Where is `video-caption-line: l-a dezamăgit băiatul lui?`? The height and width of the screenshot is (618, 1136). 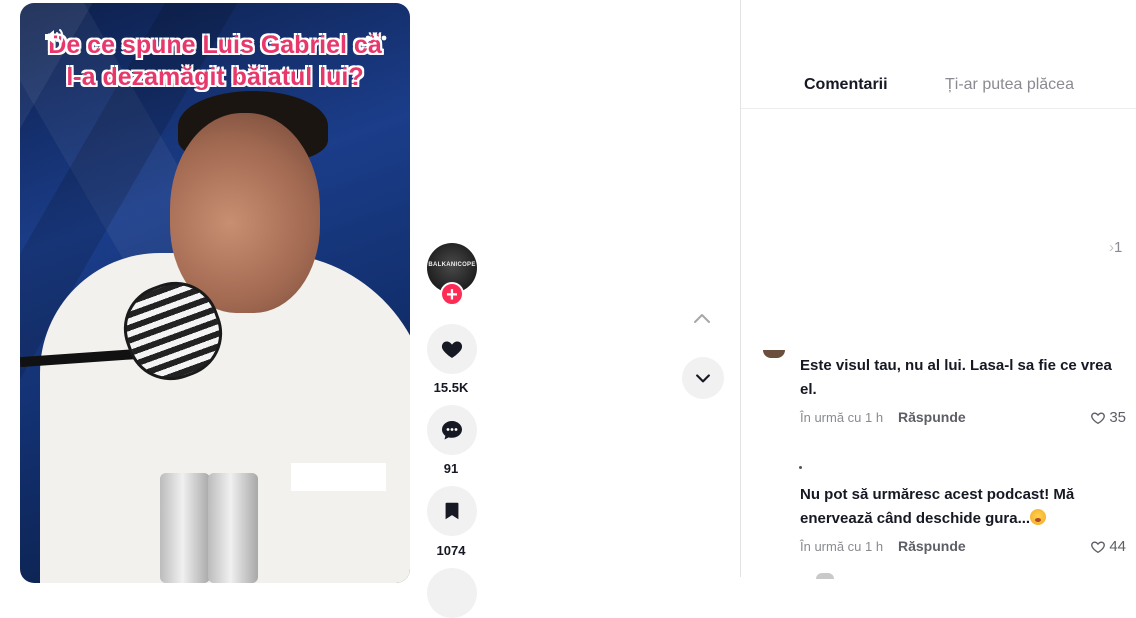
video-caption-line: l-a dezamăgit băiatul lui? is located at coordinates (215, 77).